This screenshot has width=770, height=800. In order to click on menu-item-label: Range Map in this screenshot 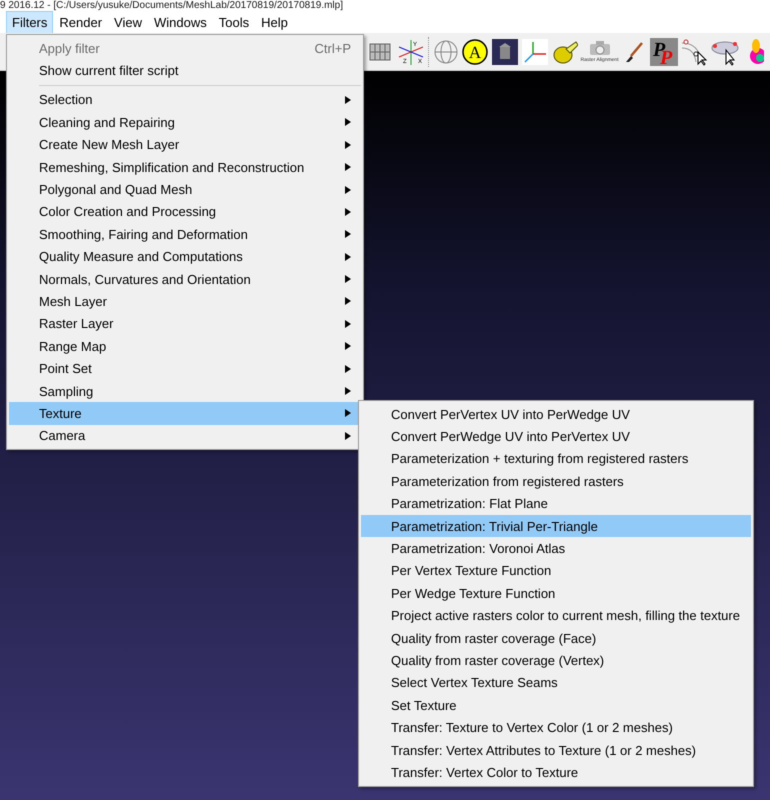, I will do `click(73, 346)`.